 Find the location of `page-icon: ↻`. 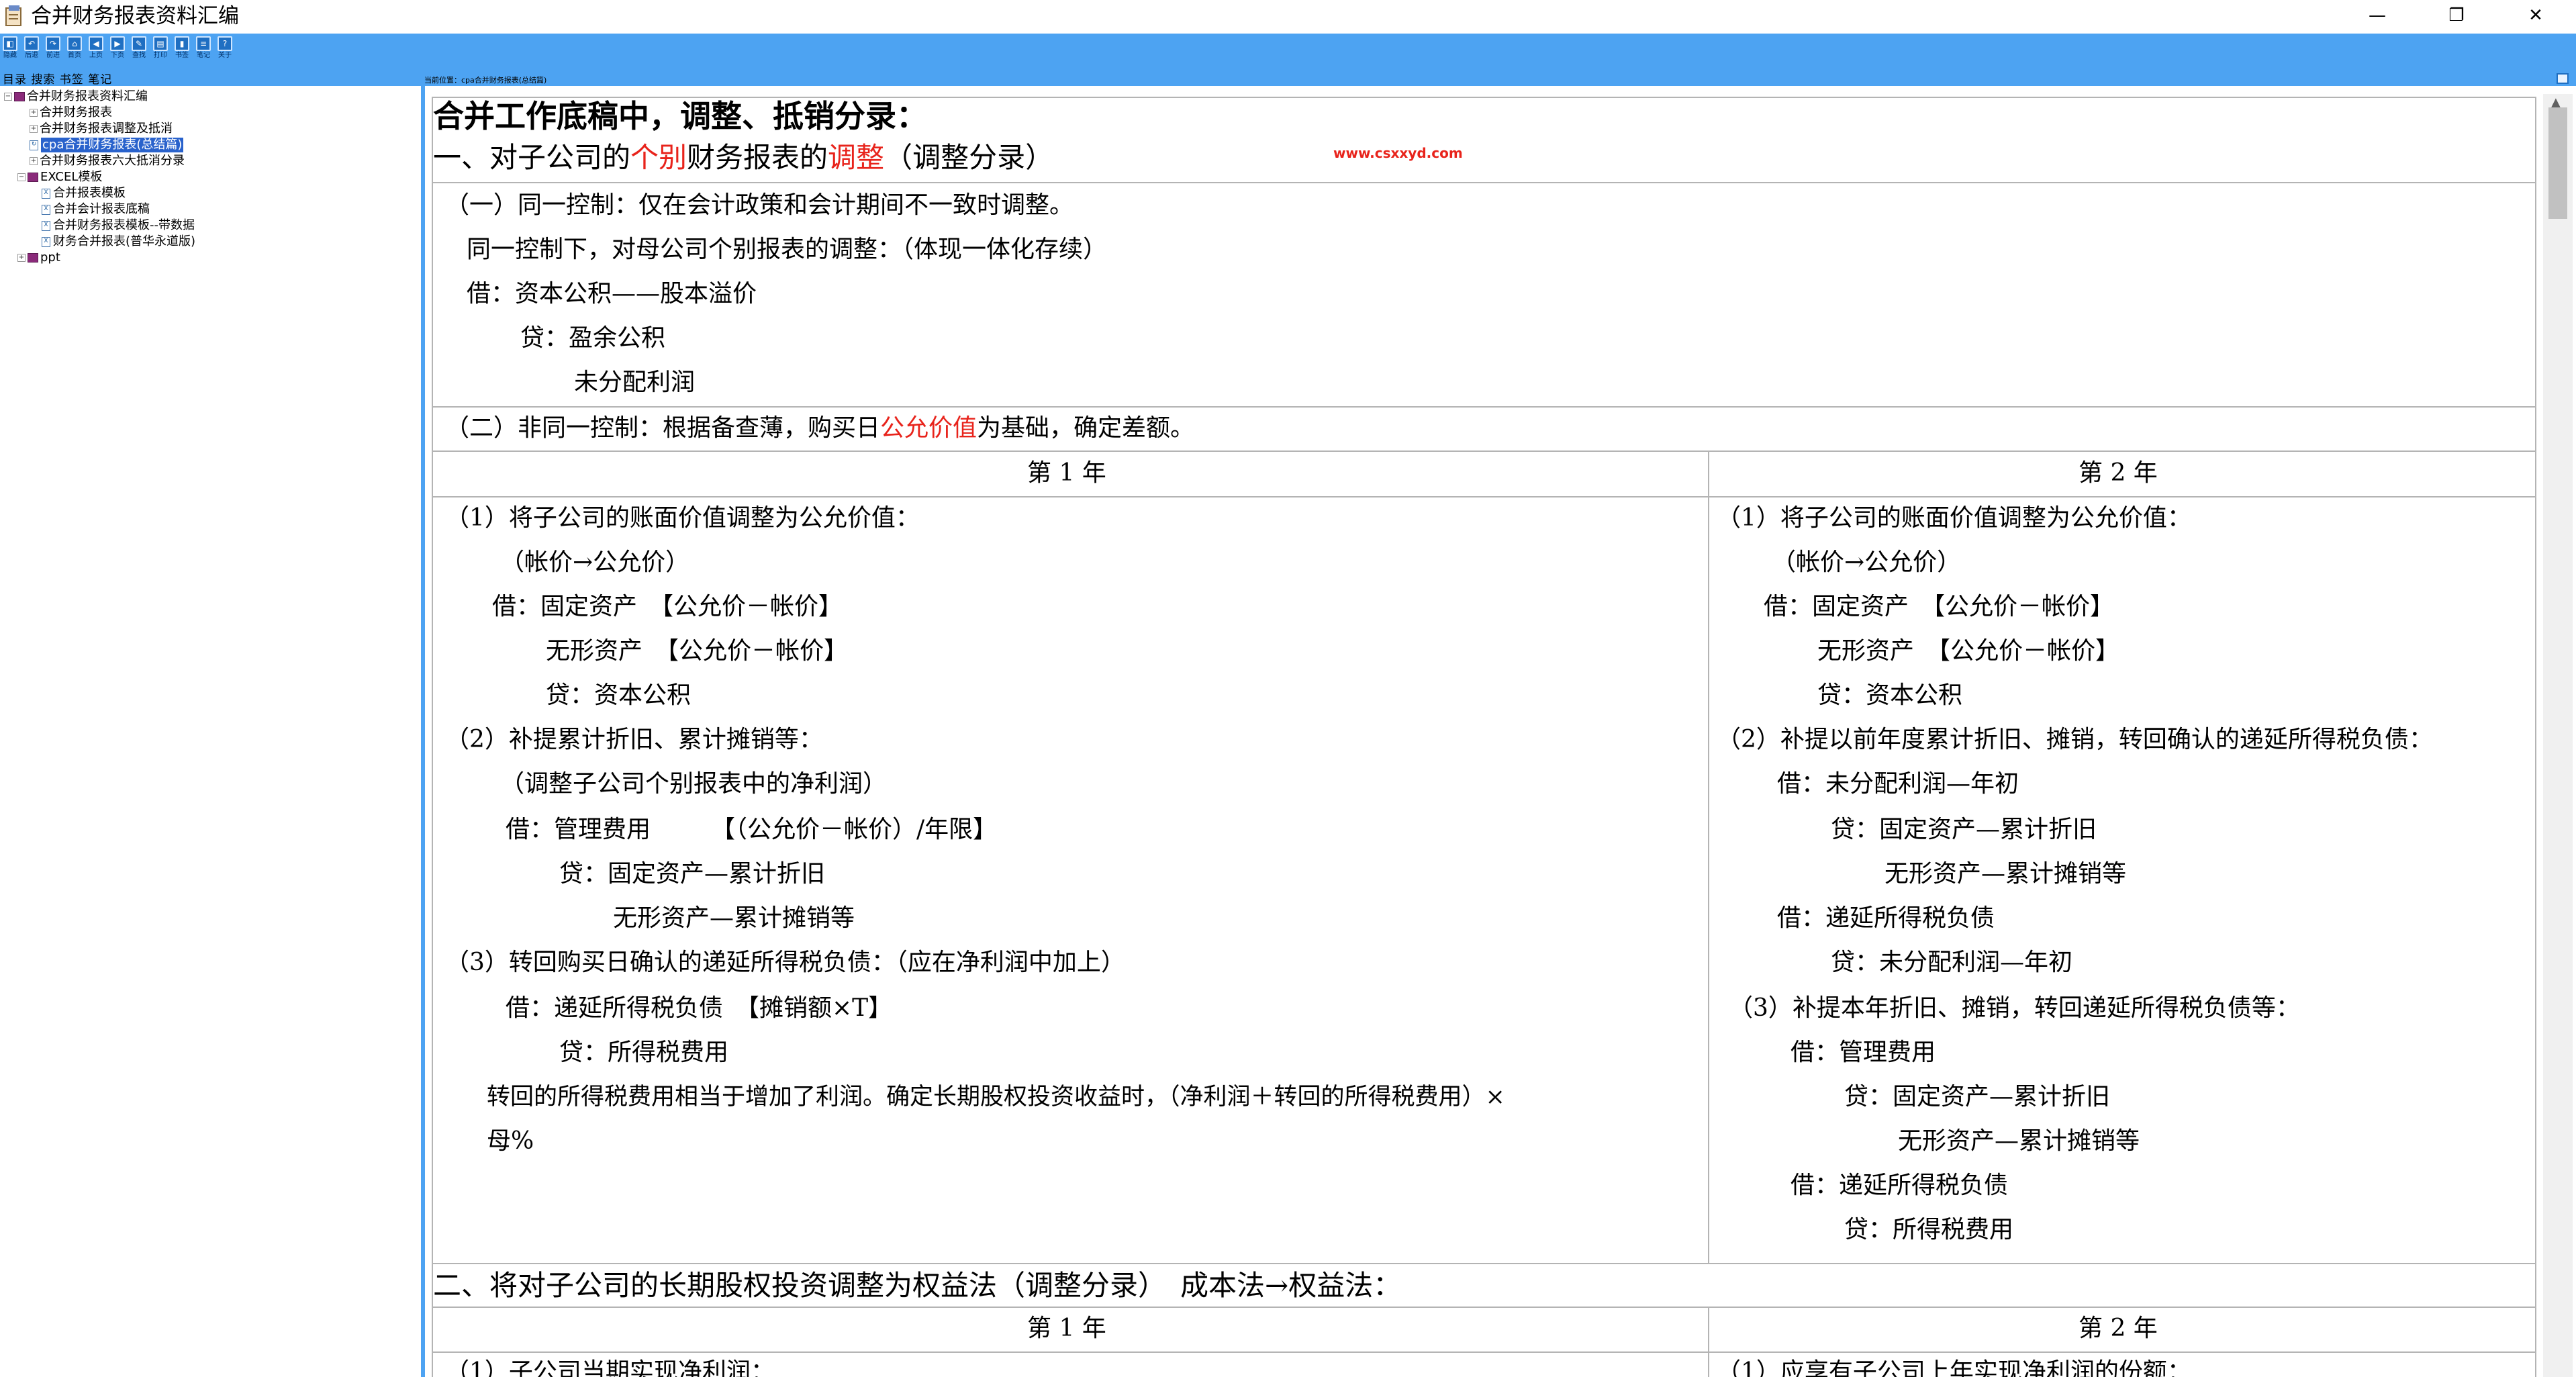

page-icon: ↻ is located at coordinates (34, 145).